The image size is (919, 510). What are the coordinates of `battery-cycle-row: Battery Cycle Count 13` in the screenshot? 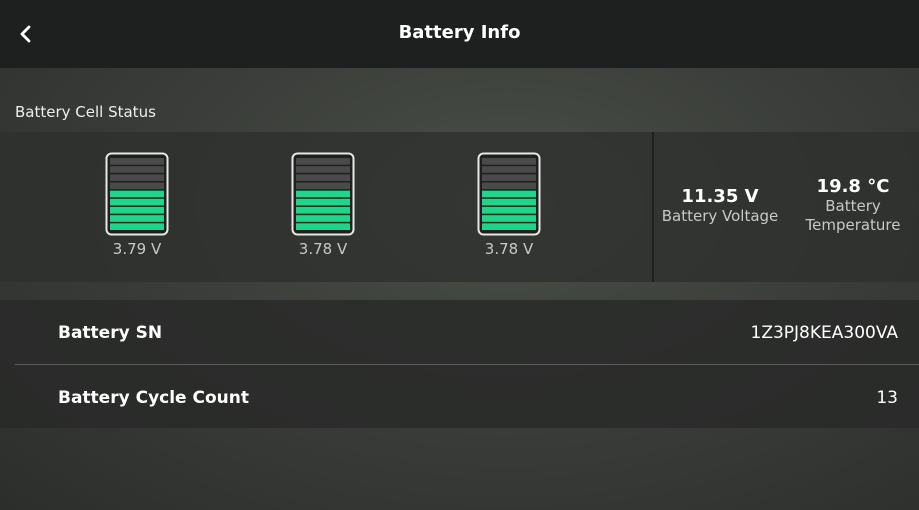 It's located at (467, 397).